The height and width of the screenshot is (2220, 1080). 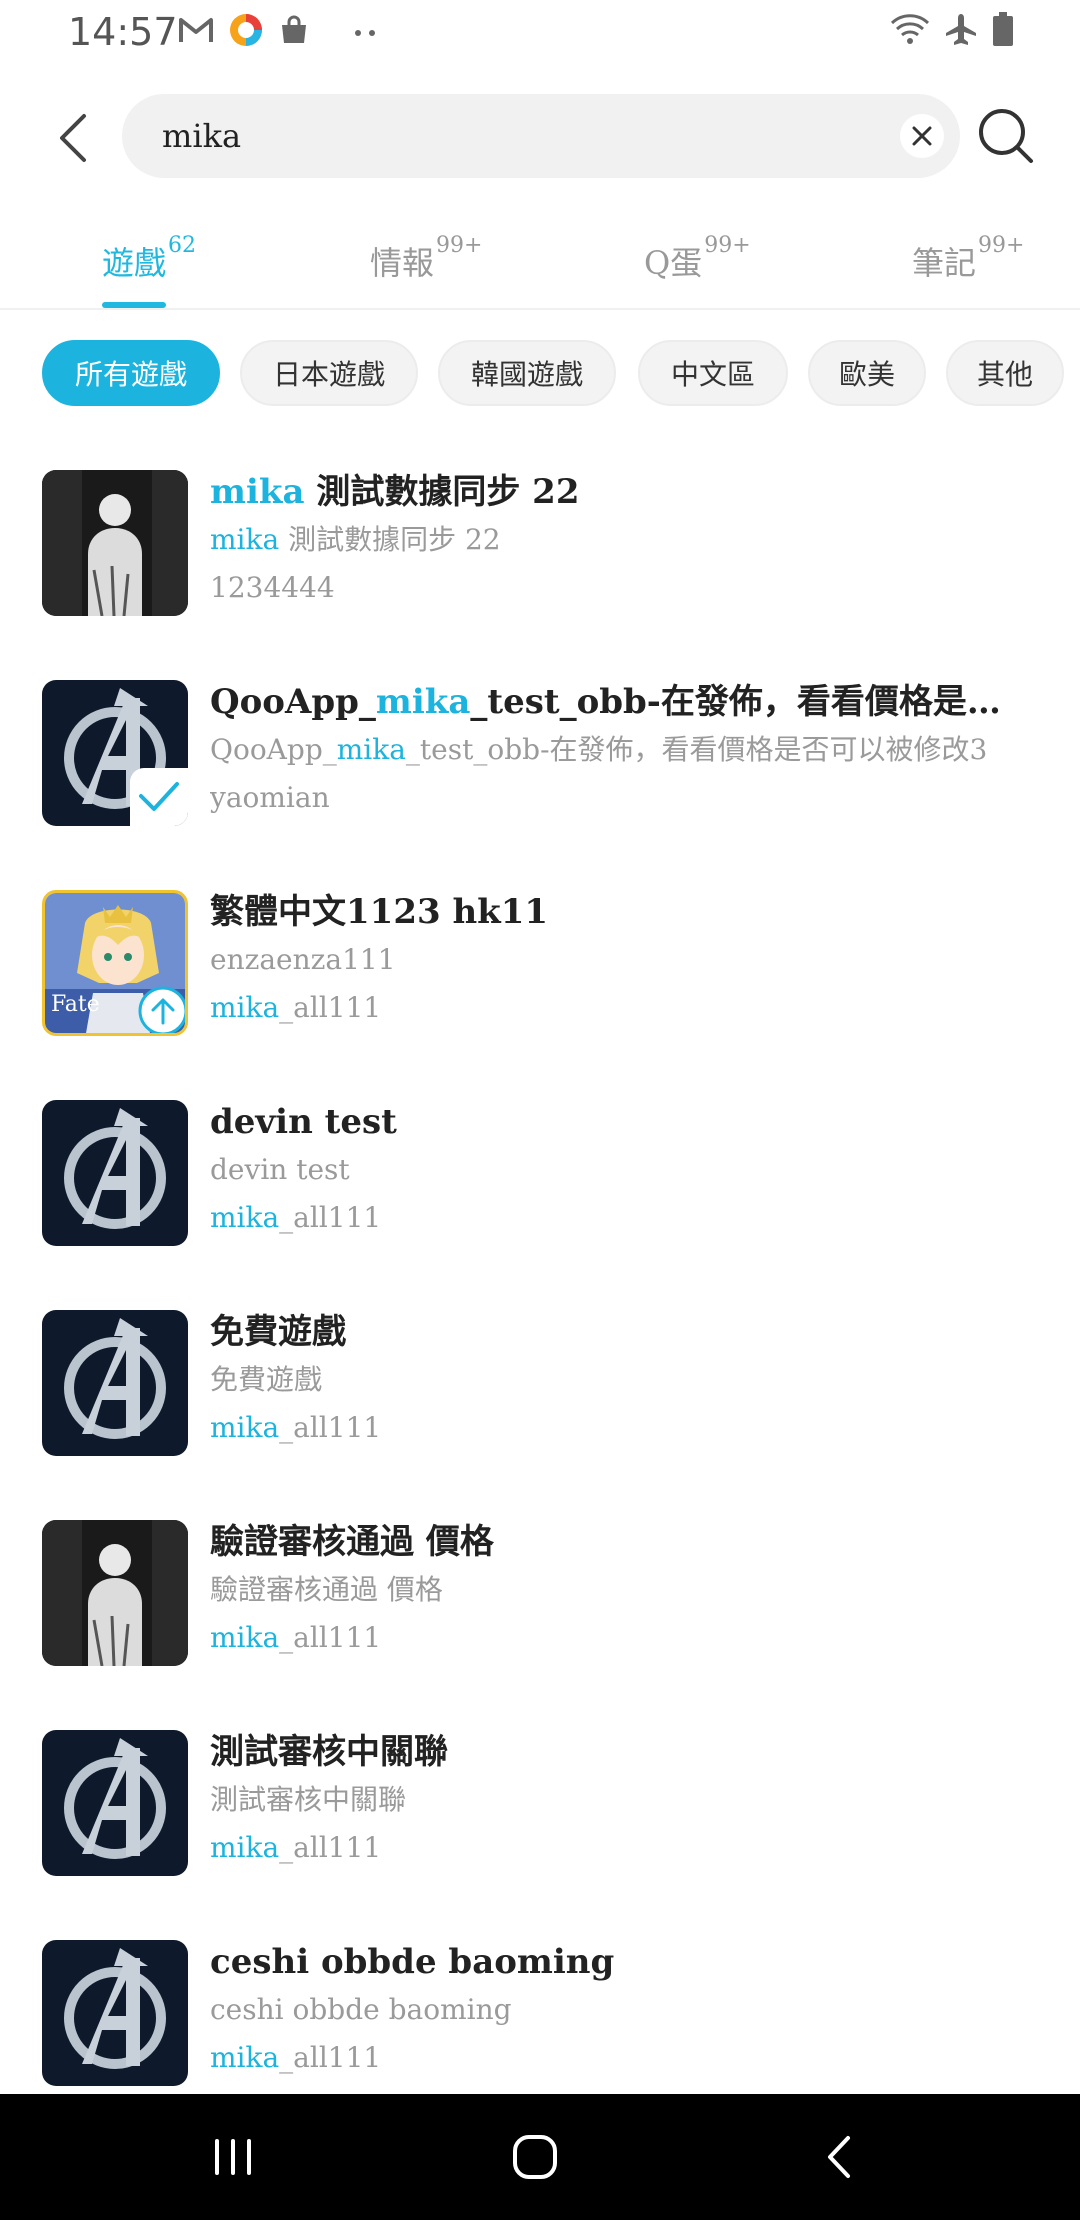 What do you see at coordinates (270, 797) in the screenshot?
I see `item-developer: yaomian` at bounding box center [270, 797].